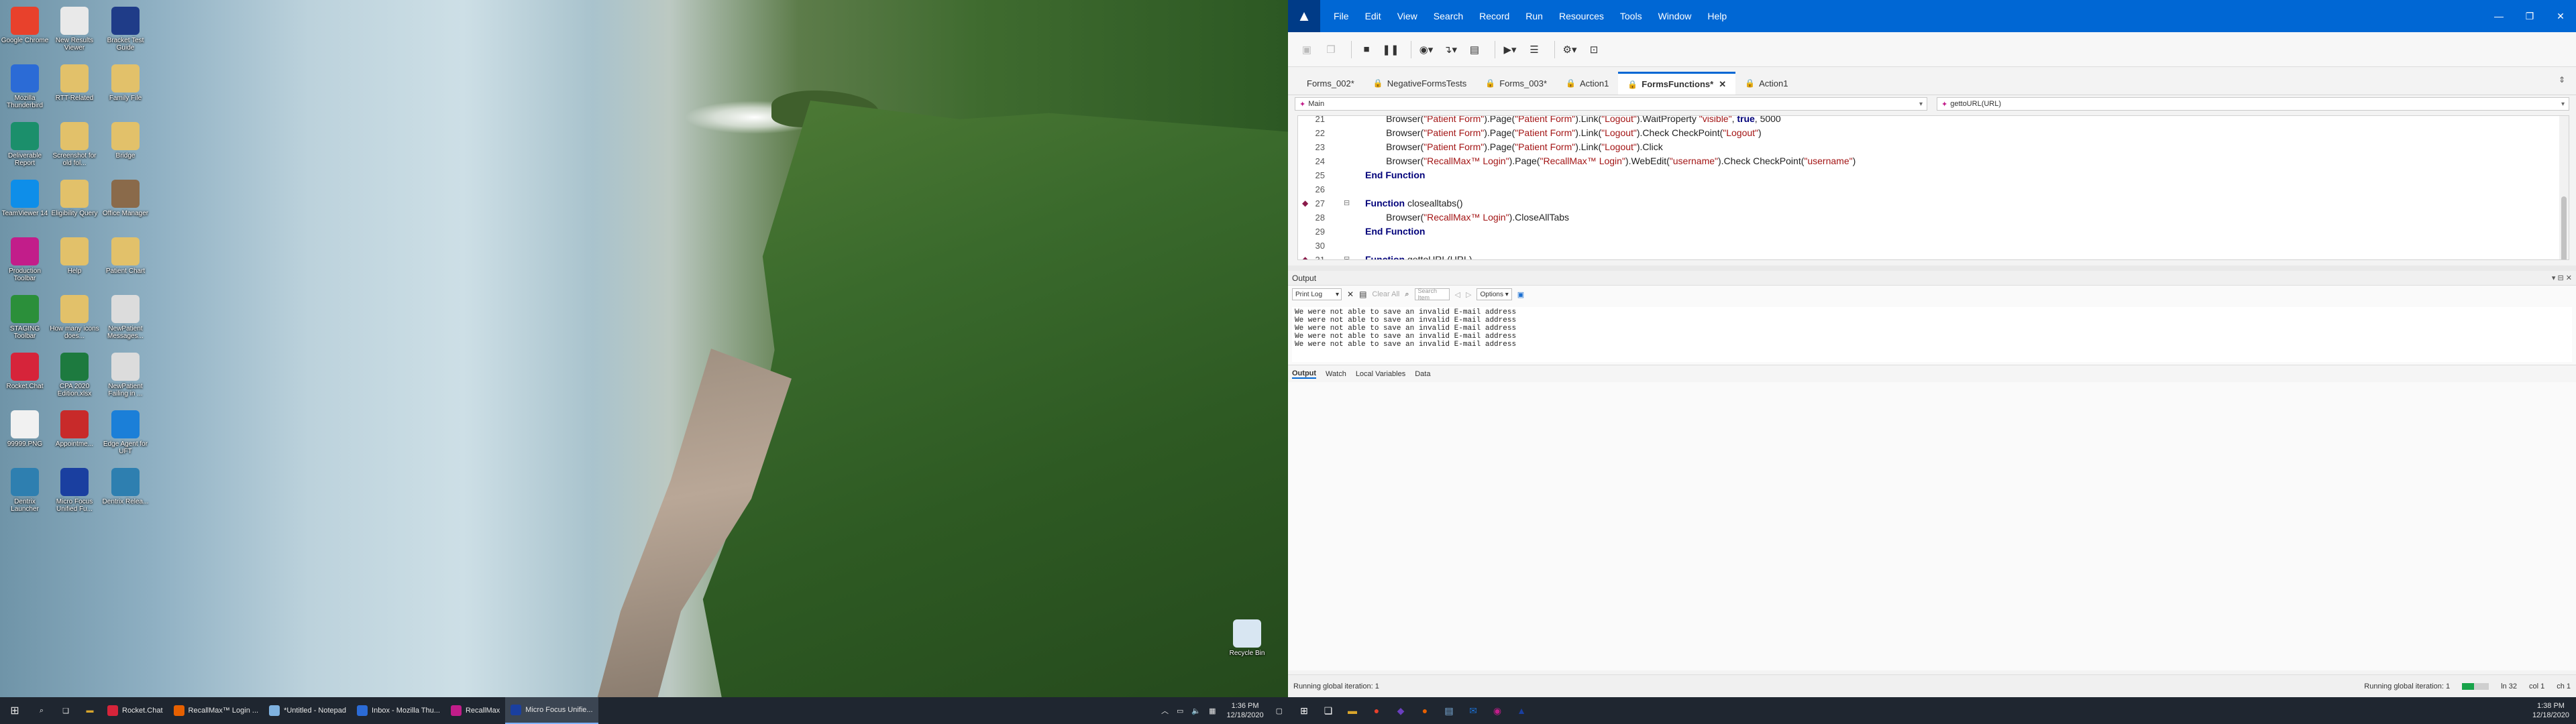 The width and height of the screenshot is (2576, 724). What do you see at coordinates (125, 262) in the screenshot?
I see `desktop-icon-patient-chart: Patient Chart` at bounding box center [125, 262].